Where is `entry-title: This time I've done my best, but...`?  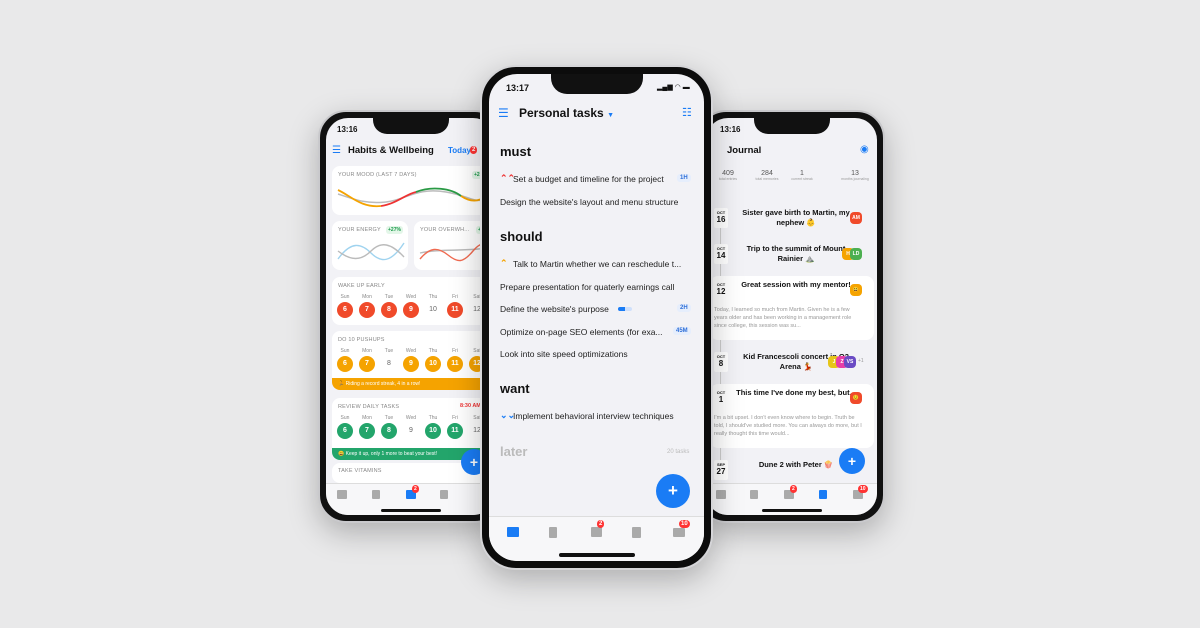 entry-title: This time I've done my best, but... is located at coordinates (796, 393).